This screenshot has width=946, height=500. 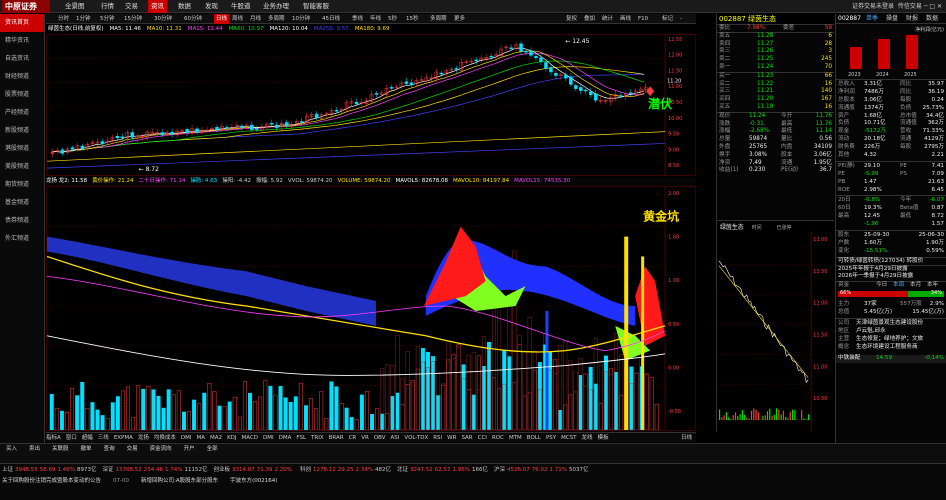 I want to click on intraday-mini-chart: 绿茵生态 13.00 12.50 12.00 11.50 11.00 10.50 时间 已涨停, so click(x=775, y=326).